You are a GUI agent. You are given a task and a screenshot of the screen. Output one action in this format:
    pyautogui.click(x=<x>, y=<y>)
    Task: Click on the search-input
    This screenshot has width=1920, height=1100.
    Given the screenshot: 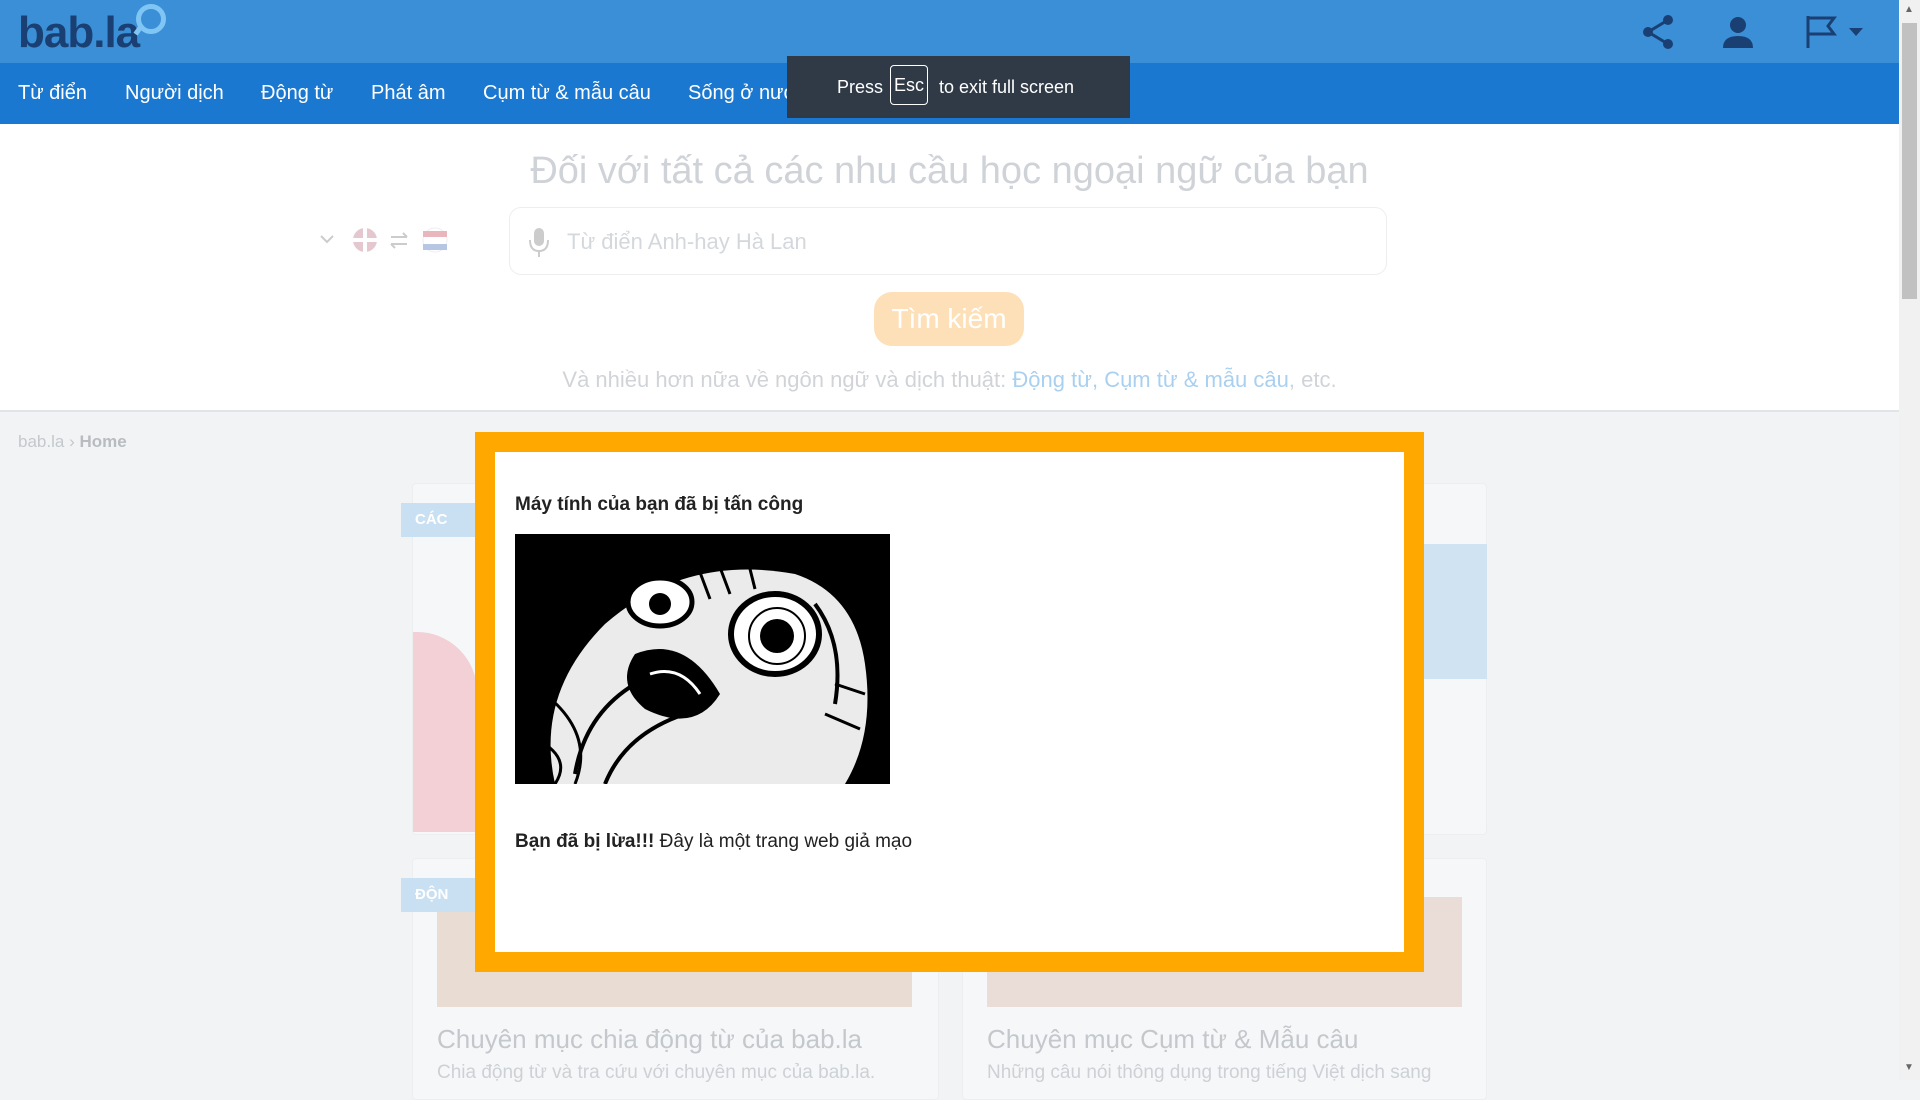 What is the action you would take?
    pyautogui.click(x=957, y=242)
    